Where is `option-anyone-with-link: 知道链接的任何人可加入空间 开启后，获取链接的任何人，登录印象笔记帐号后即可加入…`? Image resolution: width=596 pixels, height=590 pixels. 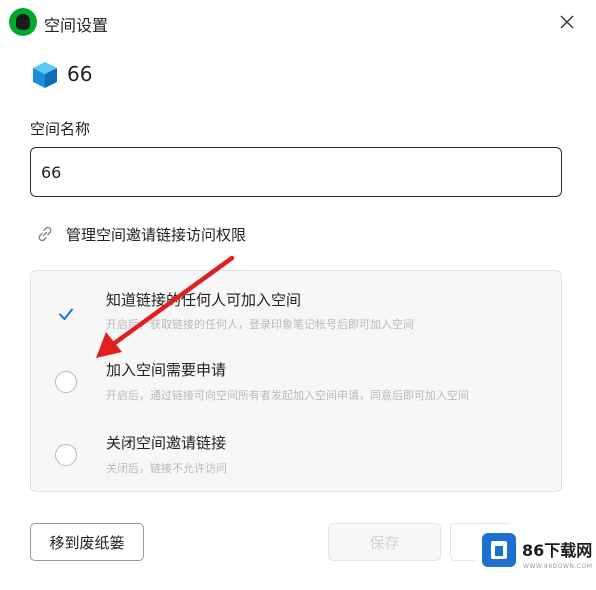
option-anyone-with-link: 知道链接的任何人可加入空间 开启后，获取链接的任何人，登录印象笔记帐号后即可加入… is located at coordinates (297, 314).